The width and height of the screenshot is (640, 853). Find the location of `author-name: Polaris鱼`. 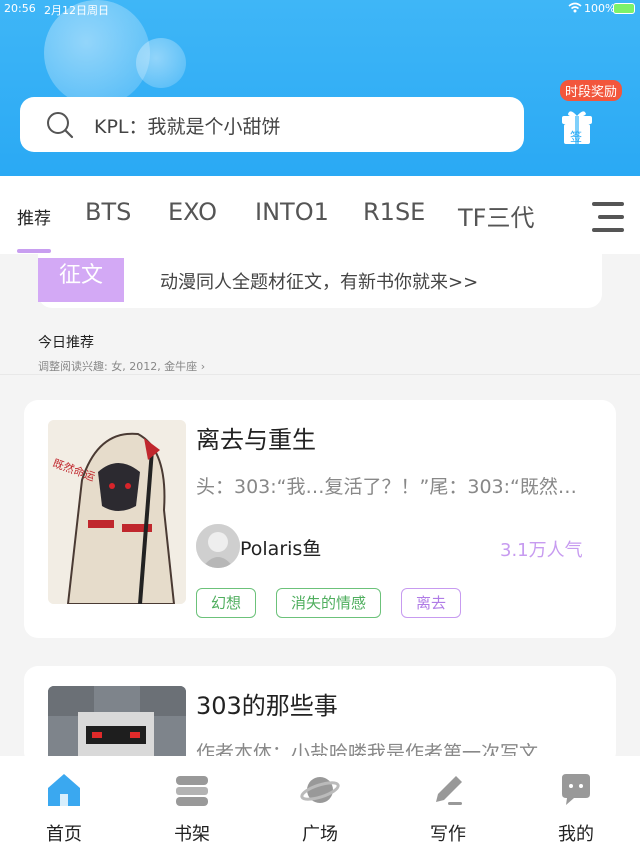

author-name: Polaris鱼 is located at coordinates (281, 549).